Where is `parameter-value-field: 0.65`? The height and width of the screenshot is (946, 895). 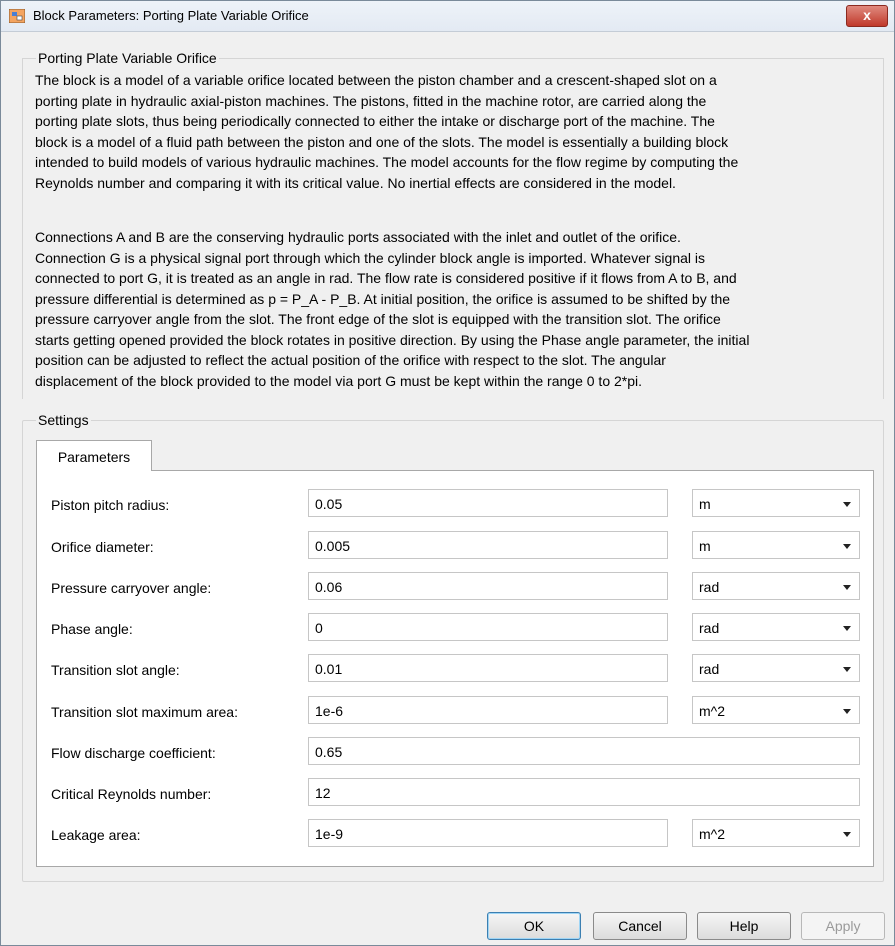
parameter-value-field: 0.65 is located at coordinates (584, 751).